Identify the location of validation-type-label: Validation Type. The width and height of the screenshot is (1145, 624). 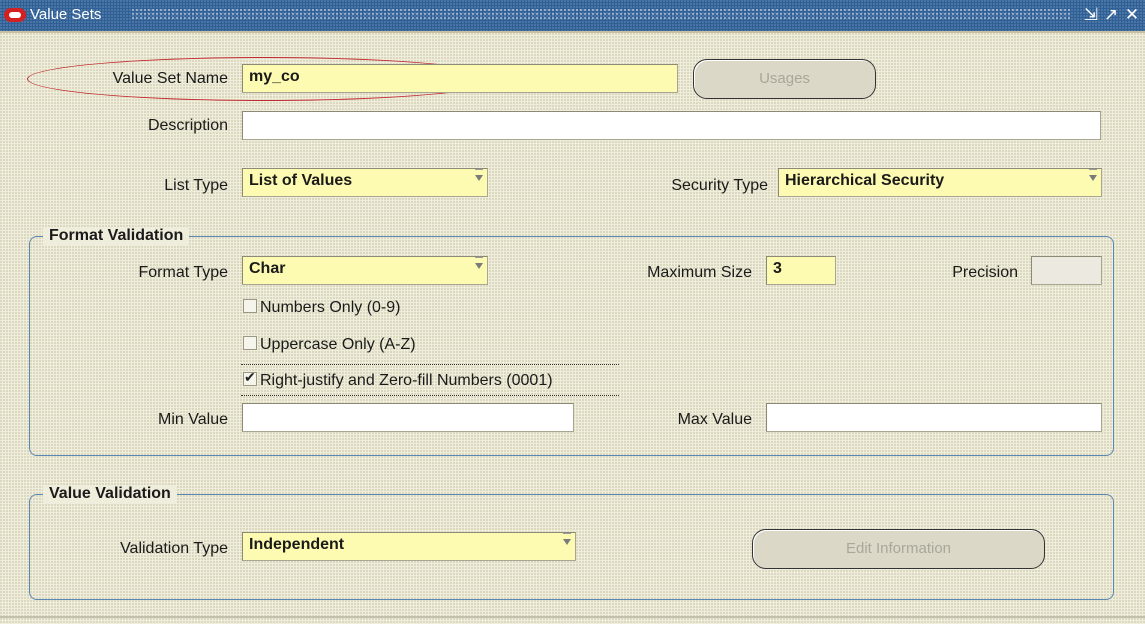
(174, 548).